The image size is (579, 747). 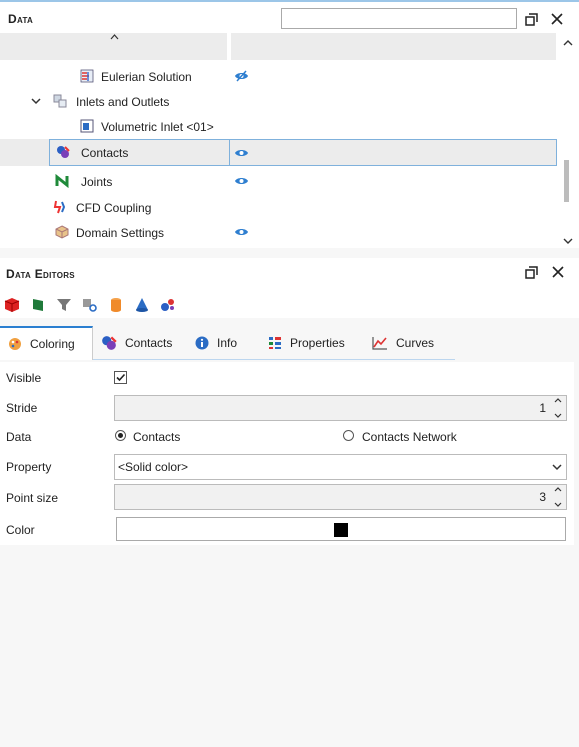 I want to click on tree-row-inlets-outlets: Inlets and Outlets, so click(x=278, y=101).